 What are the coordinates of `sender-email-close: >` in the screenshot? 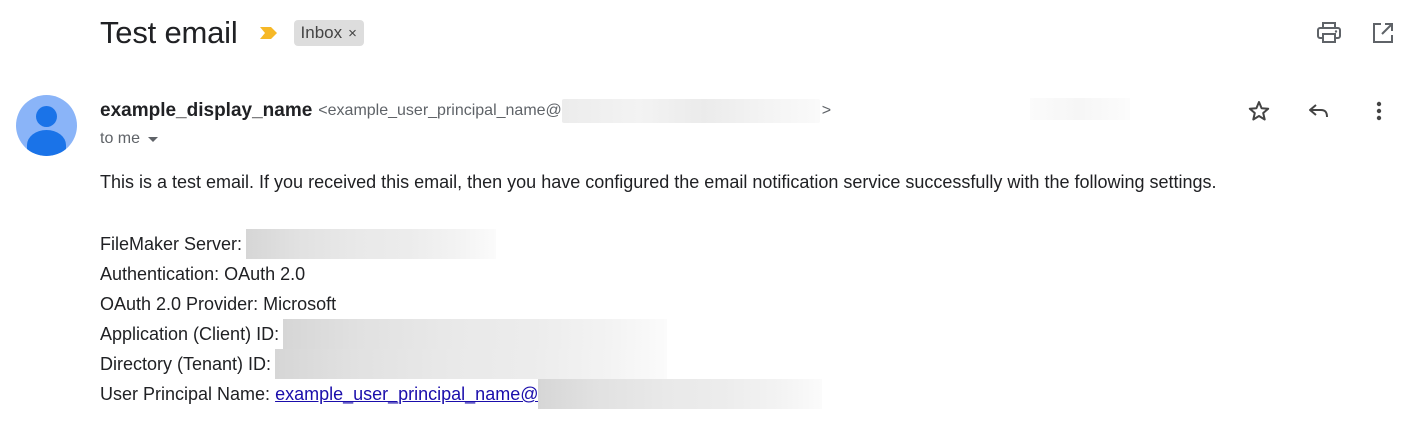 It's located at (826, 110).